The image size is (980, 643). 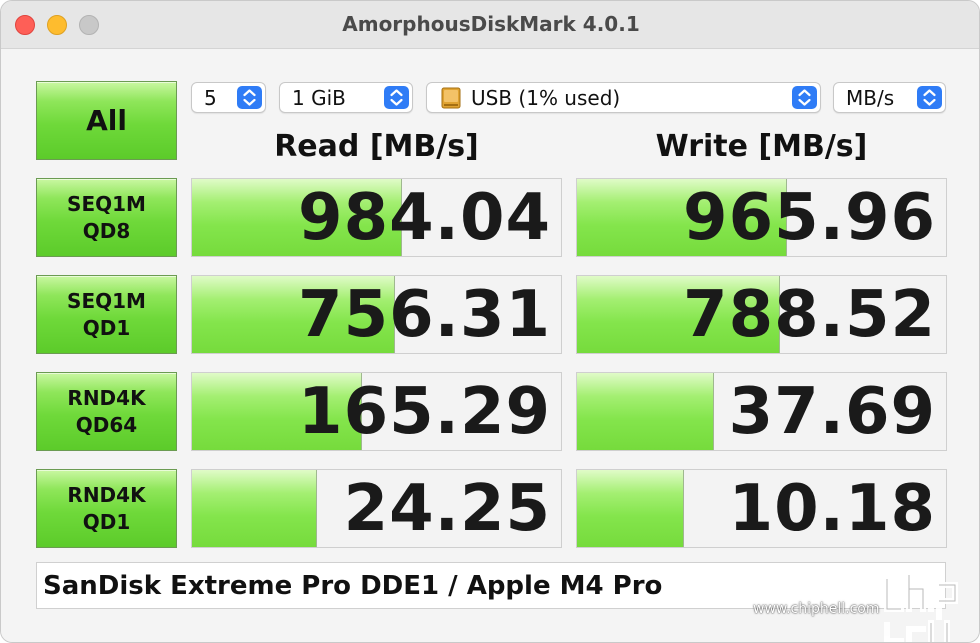 What do you see at coordinates (106, 508) in the screenshot?
I see `rnd4k-qd1-test-button: RND4K QD1` at bounding box center [106, 508].